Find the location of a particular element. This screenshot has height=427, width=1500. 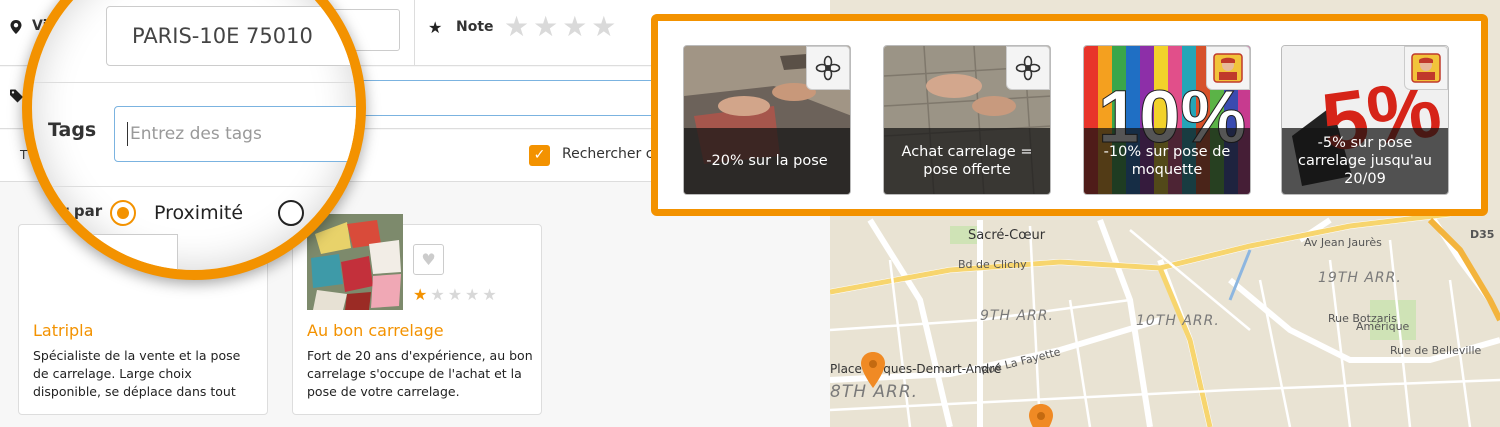

promotion-card: 5% -5% sur pose carrelage jusqu'au 20/09 is located at coordinates (1365, 120).